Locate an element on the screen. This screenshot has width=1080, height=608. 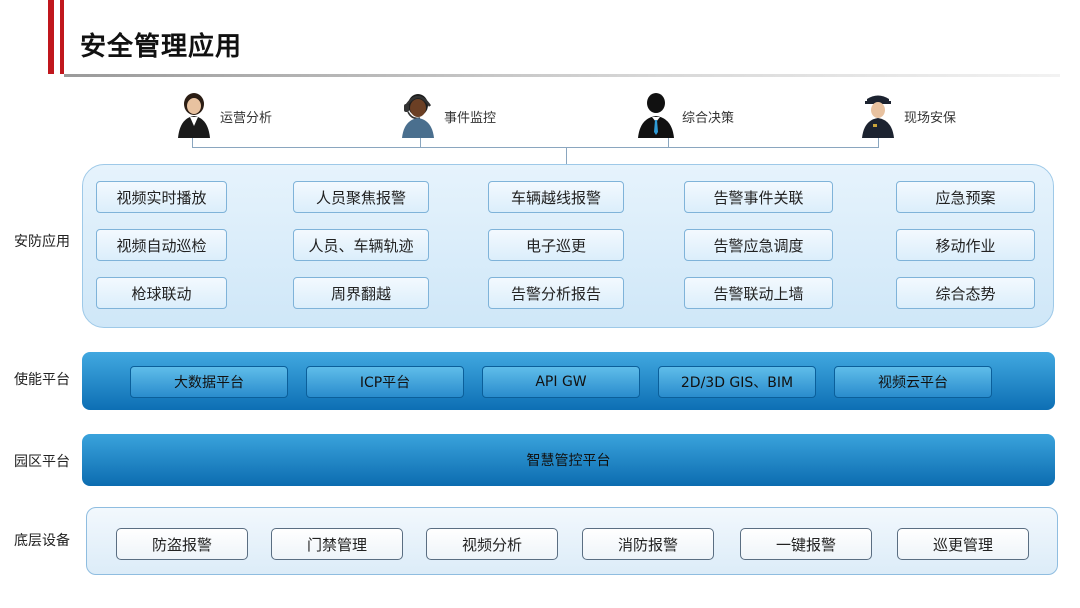
app-person-focus-alarm: 人员聚焦报警 is located at coordinates (361, 197).